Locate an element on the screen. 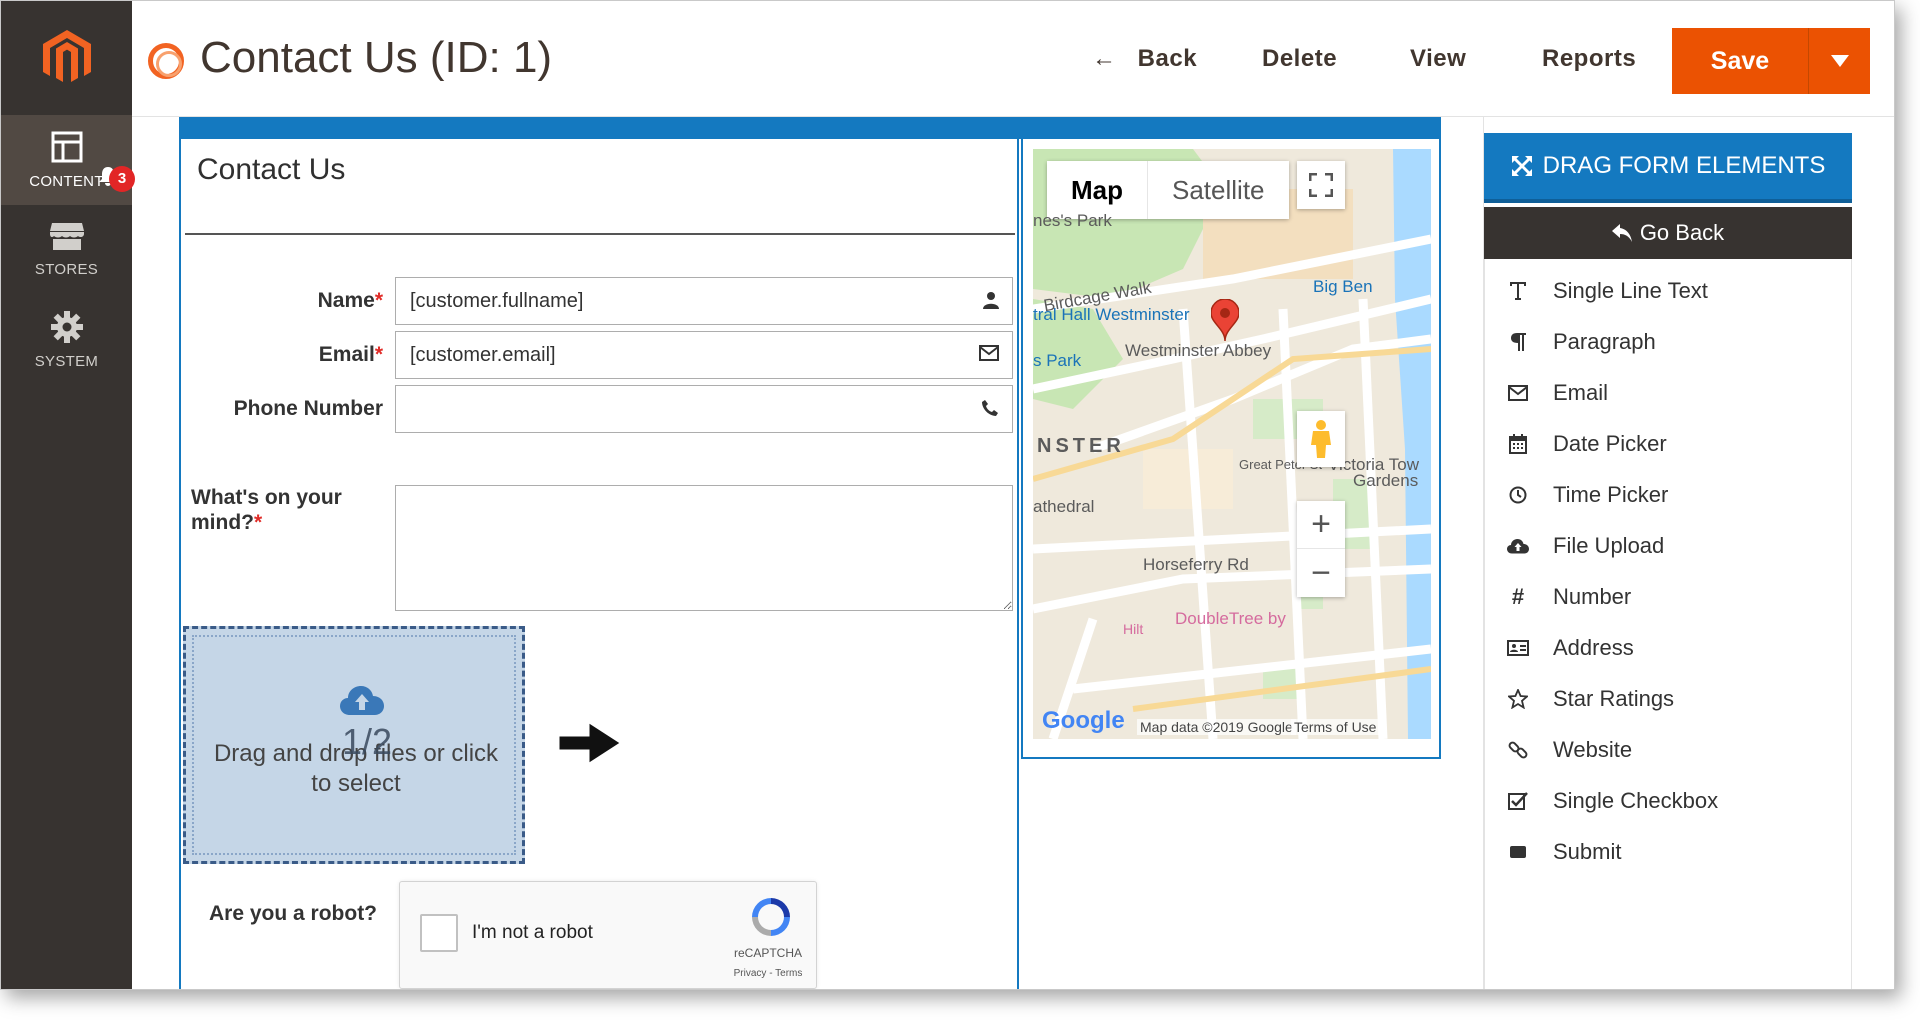 The width and height of the screenshot is (1920, 1022). magento-logo-icon is located at coordinates (66, 56).